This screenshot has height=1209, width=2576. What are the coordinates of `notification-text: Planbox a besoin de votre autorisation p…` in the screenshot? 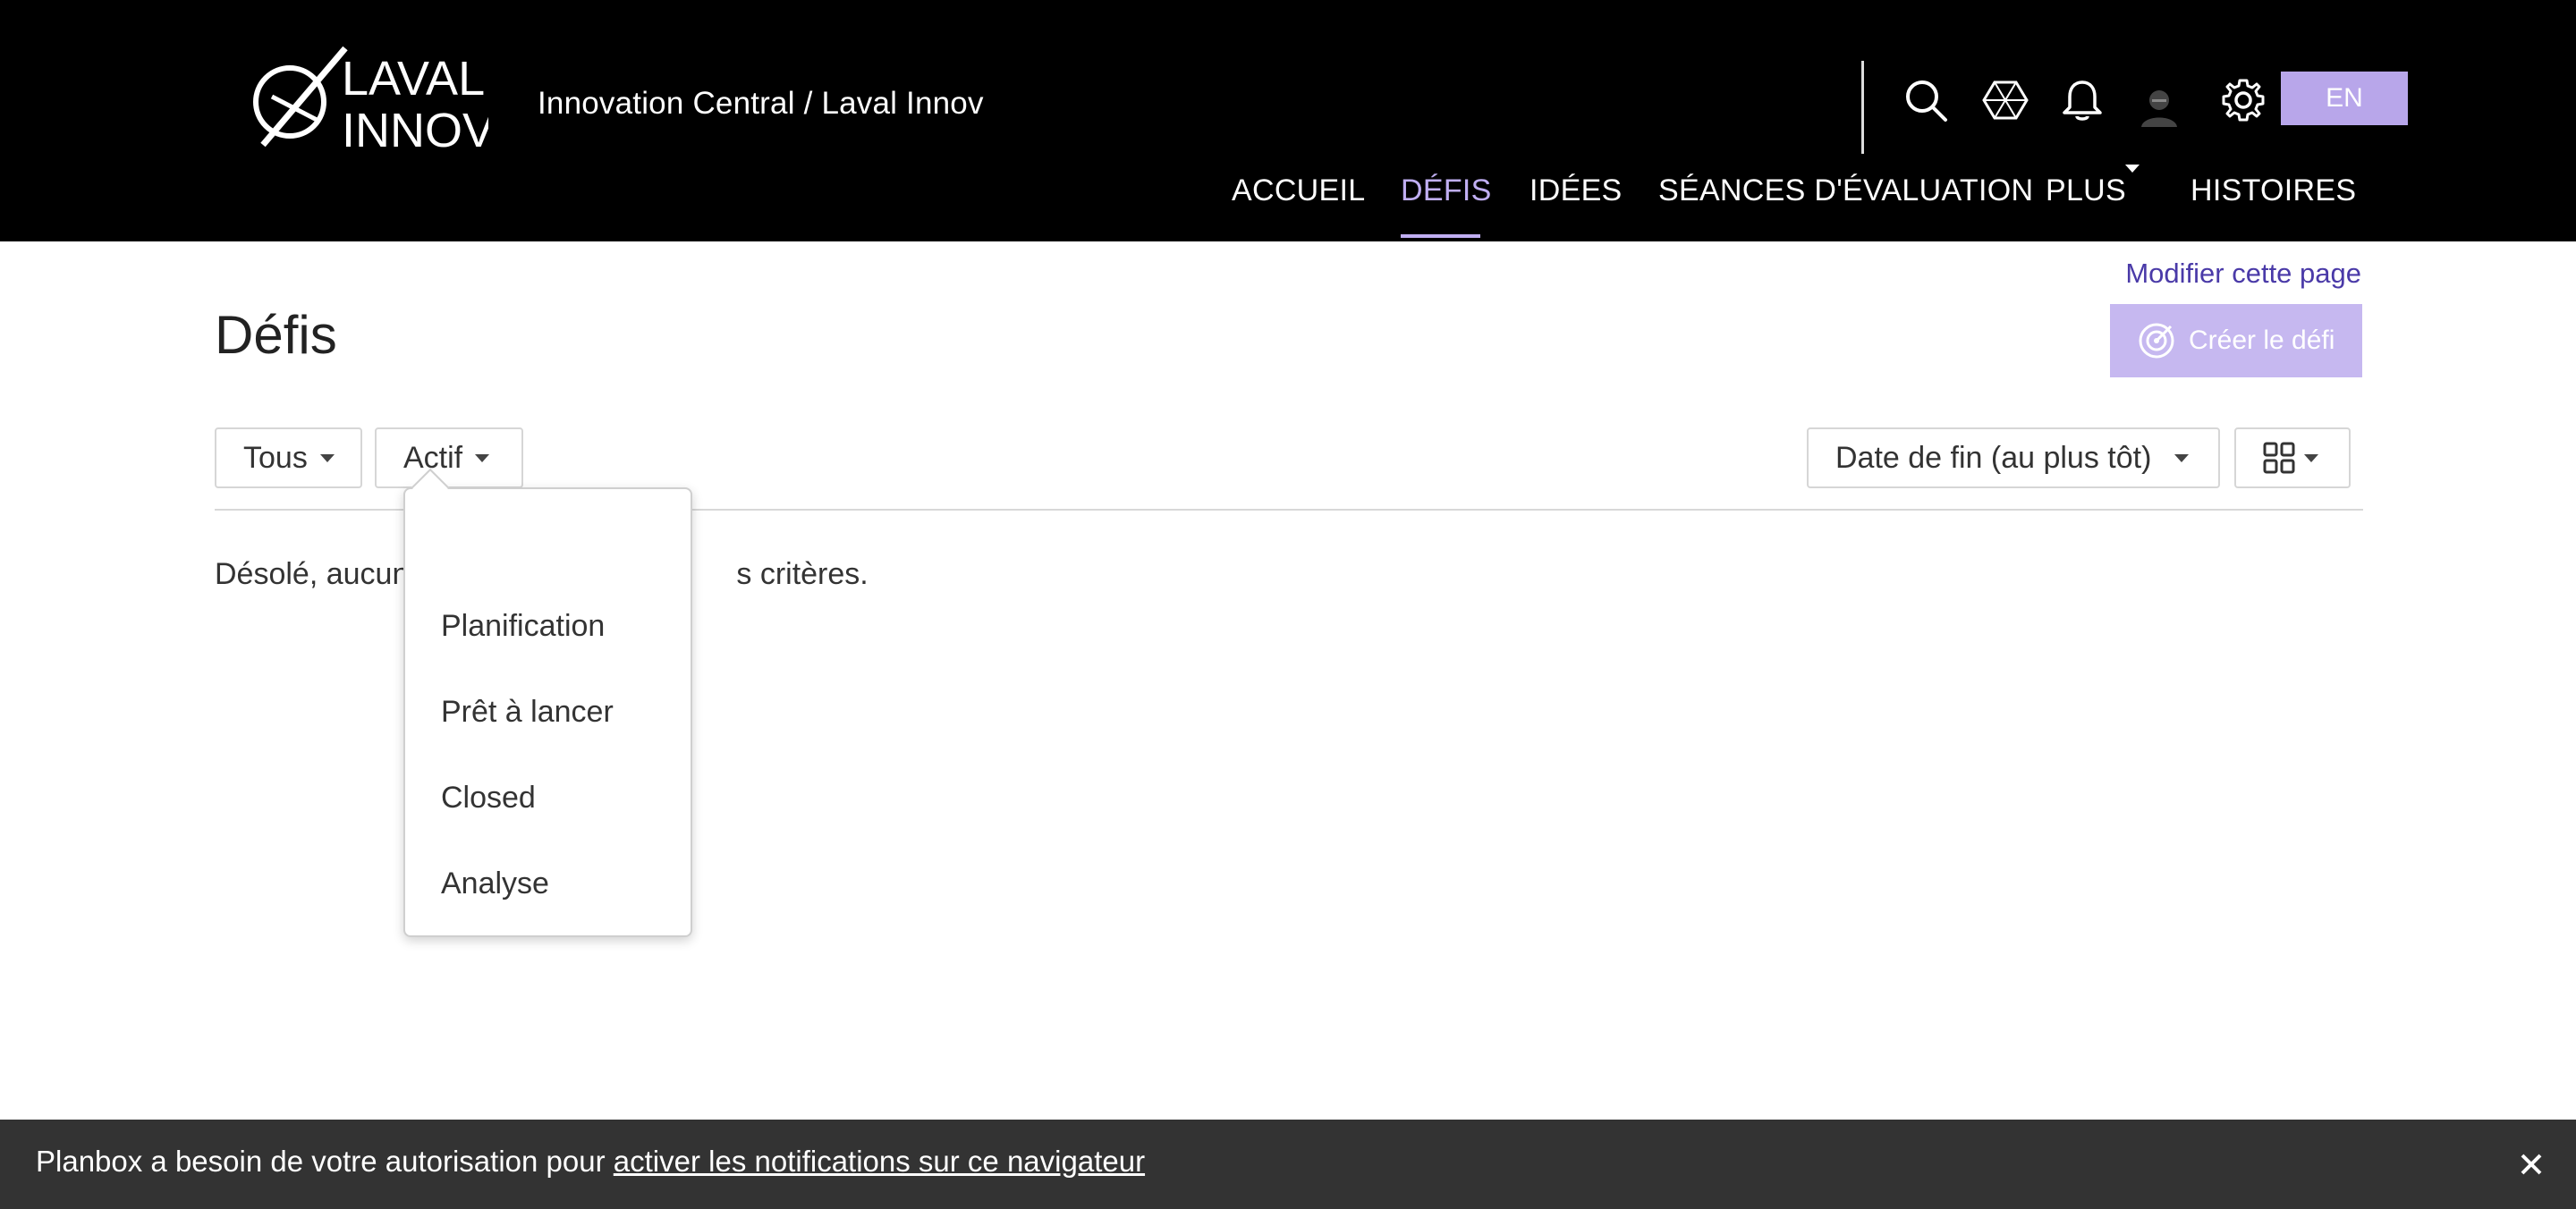 It's located at (590, 1162).